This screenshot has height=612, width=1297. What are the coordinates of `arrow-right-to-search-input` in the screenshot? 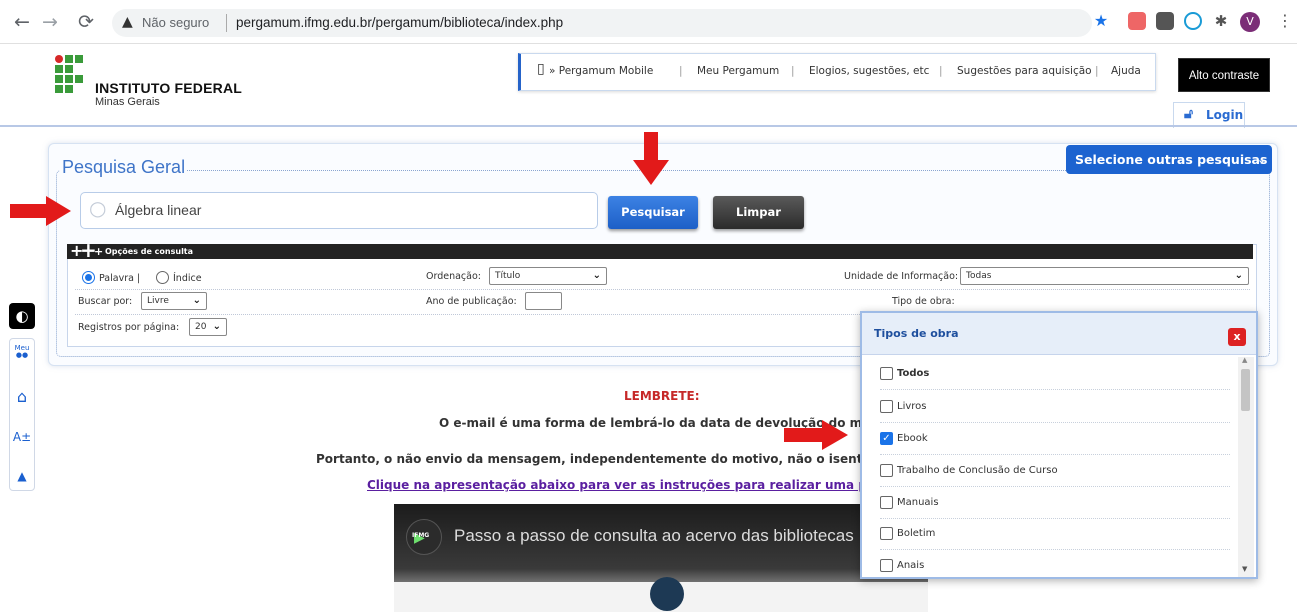 It's located at (40, 211).